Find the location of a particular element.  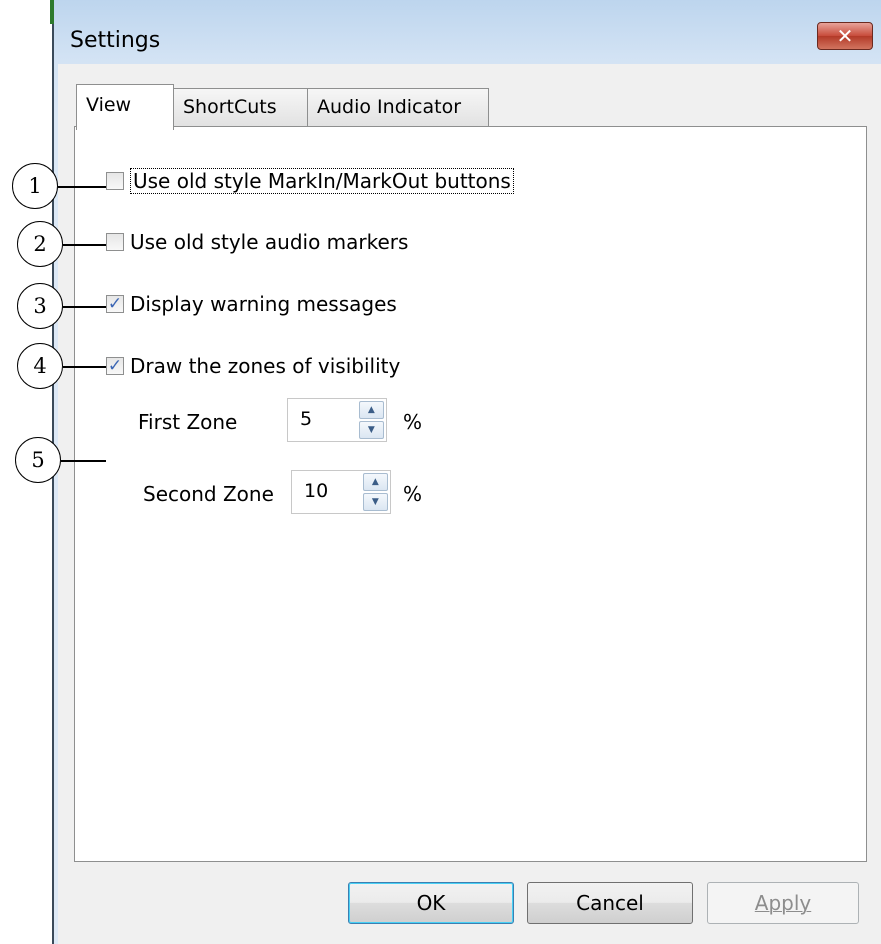

option-old-audio-markers: Use old style audio markers is located at coordinates (257, 242).